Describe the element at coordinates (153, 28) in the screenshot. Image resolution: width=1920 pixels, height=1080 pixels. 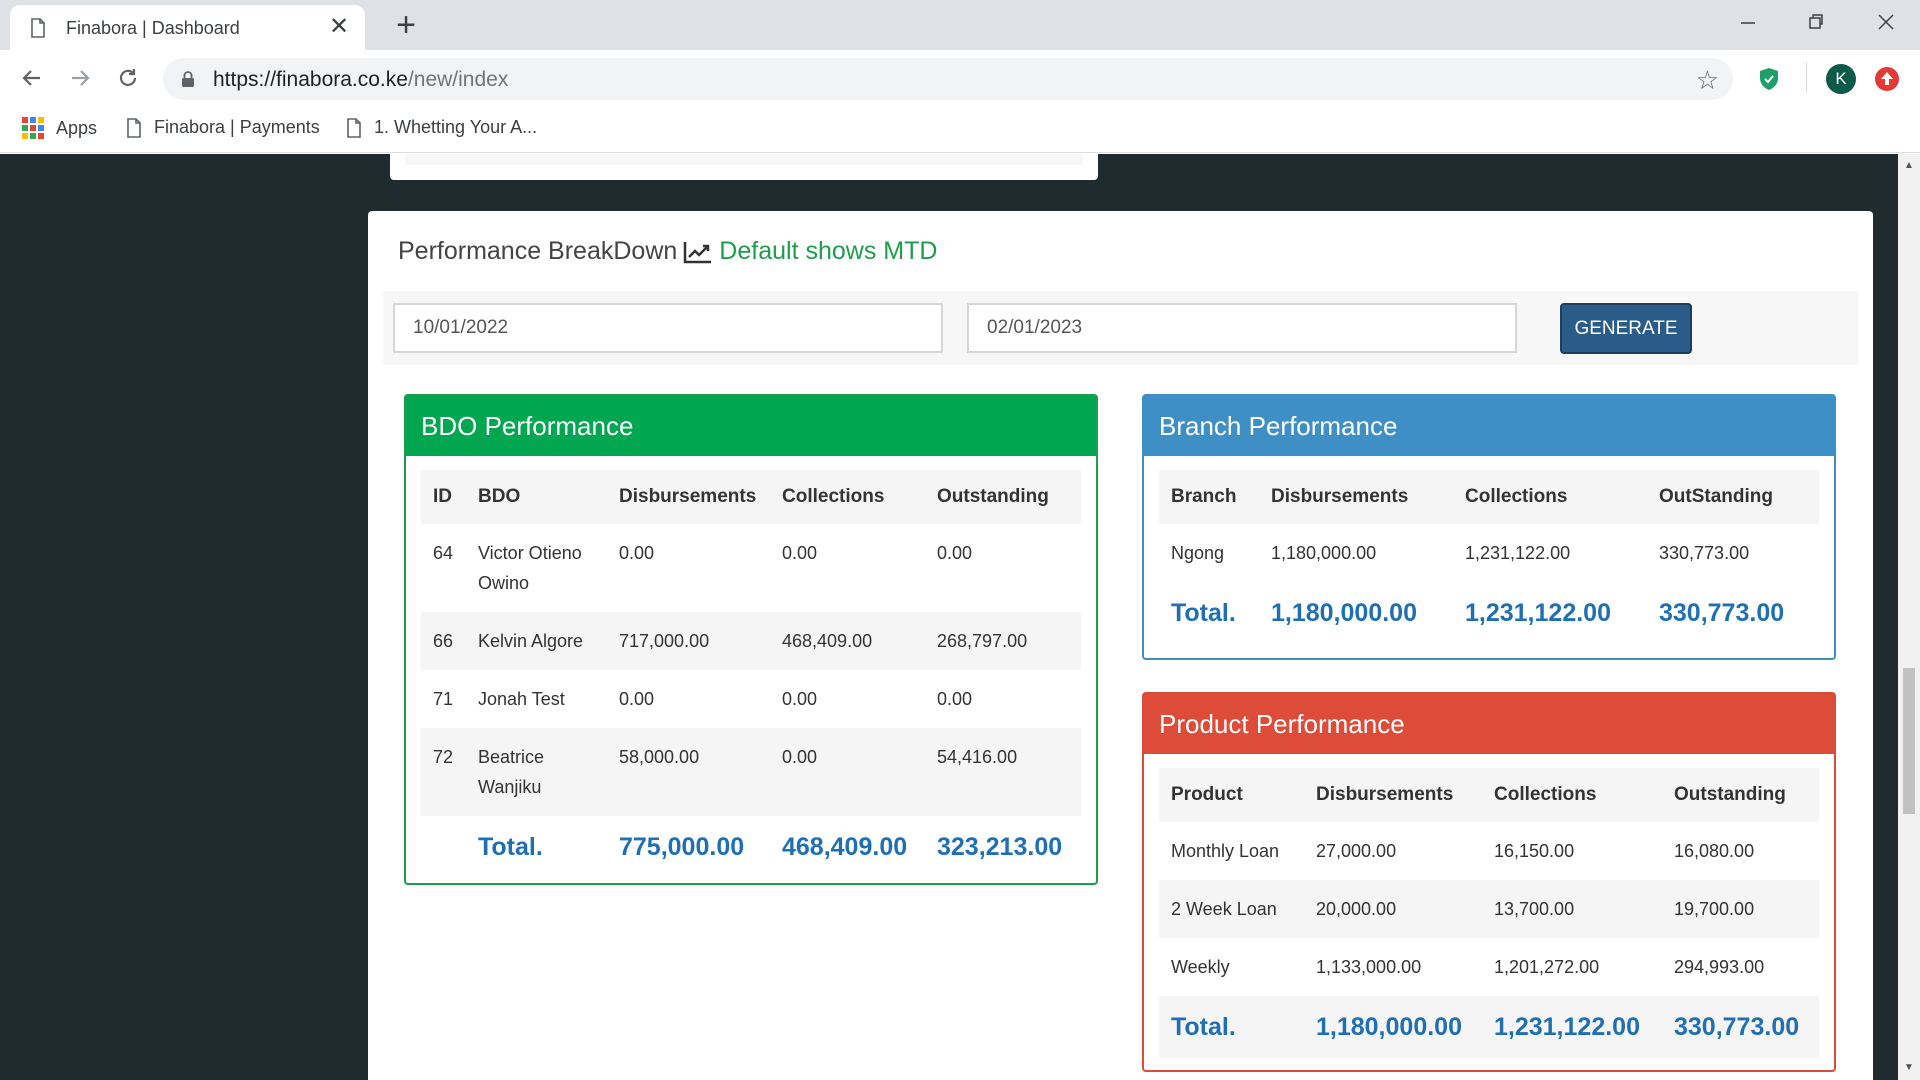
I see `tab-title: Finabora | Dashboard` at that location.